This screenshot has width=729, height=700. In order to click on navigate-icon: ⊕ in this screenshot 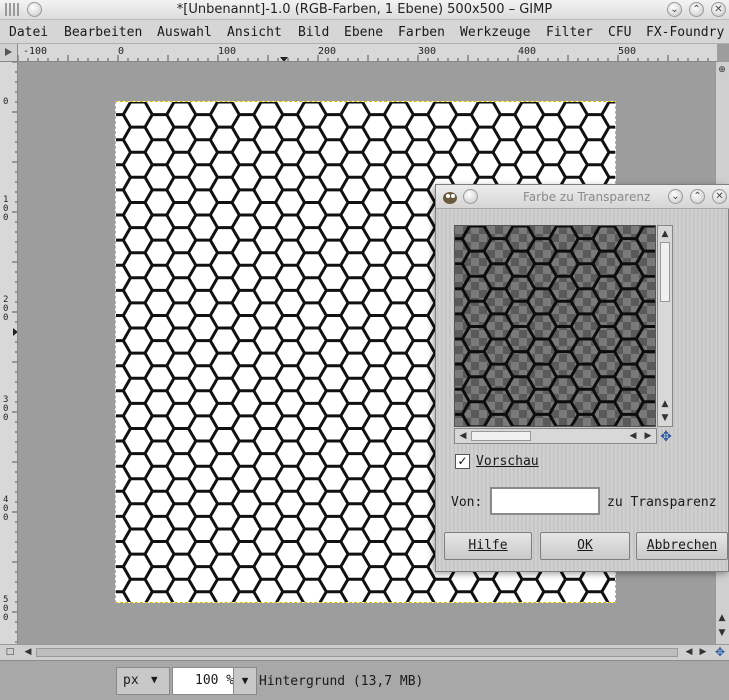, I will do `click(722, 70)`.